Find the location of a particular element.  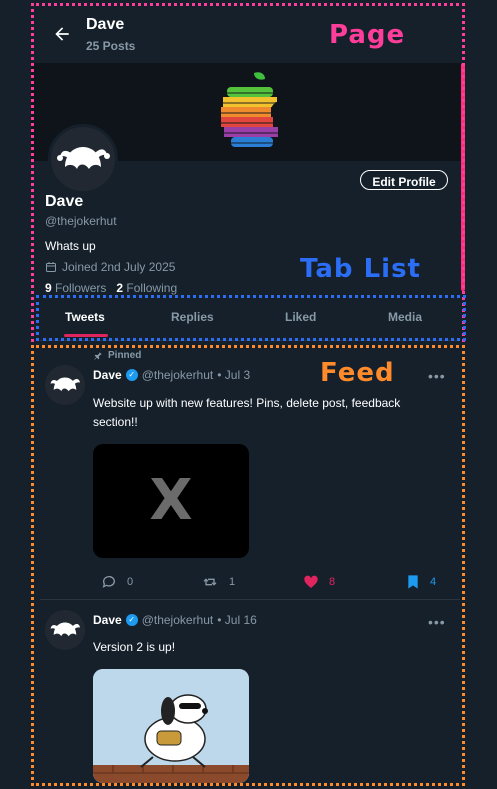

feed-annotation-label: Feed is located at coordinates (357, 373).